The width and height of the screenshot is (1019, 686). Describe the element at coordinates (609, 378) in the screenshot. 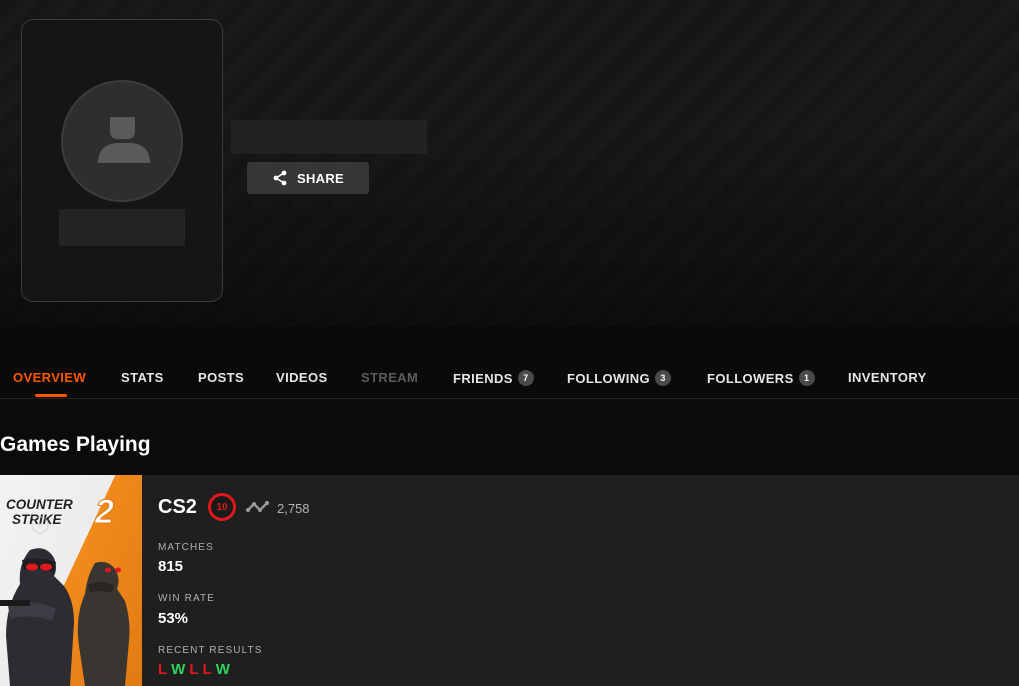

I see `tab-label: FOLLOWING` at that location.